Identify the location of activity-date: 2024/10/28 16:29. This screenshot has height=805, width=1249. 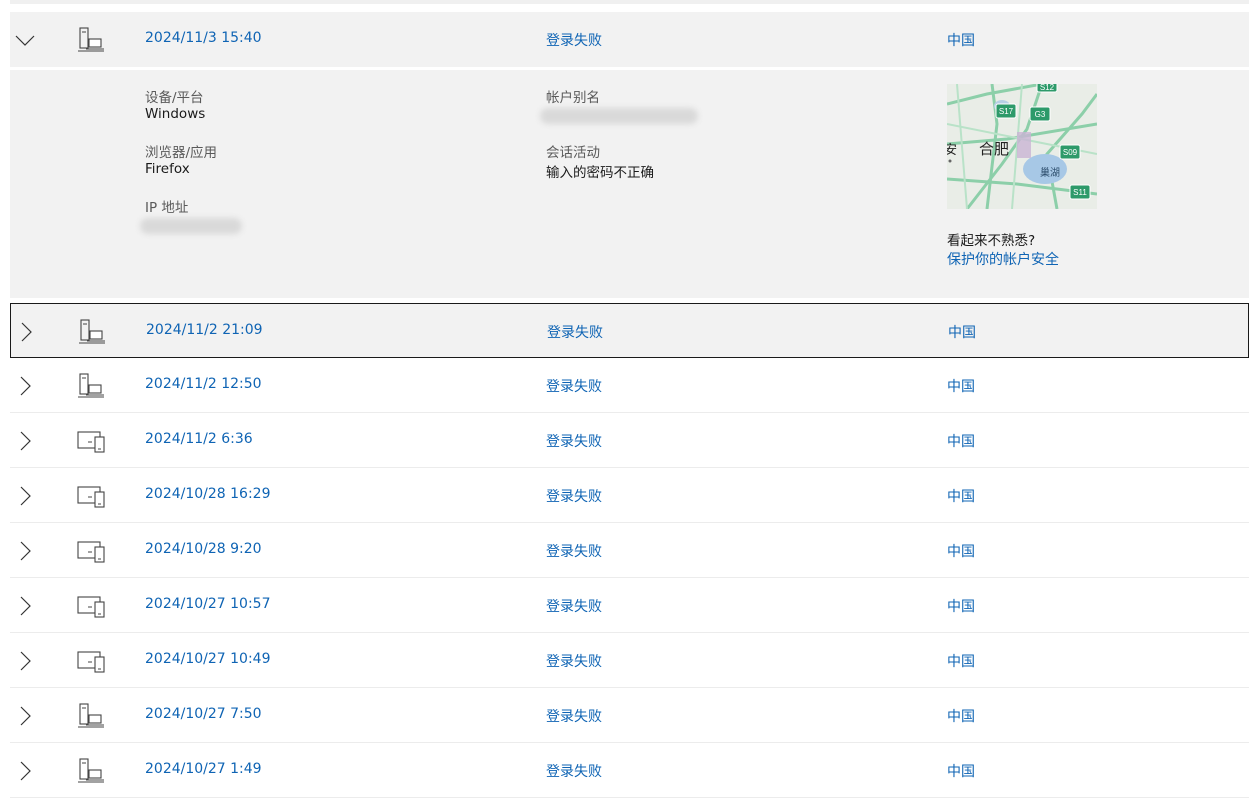
(208, 494).